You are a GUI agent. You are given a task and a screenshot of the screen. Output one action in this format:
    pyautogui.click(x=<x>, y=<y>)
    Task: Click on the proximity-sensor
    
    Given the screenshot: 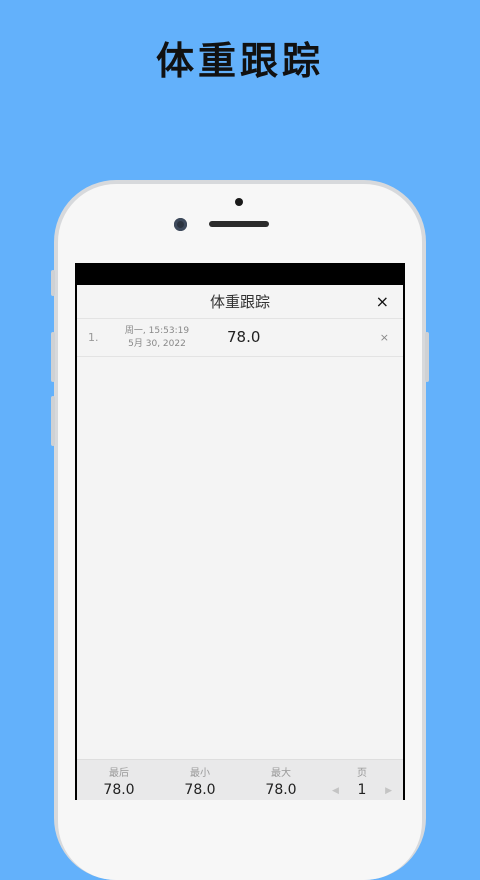 What is the action you would take?
    pyautogui.click(x=239, y=202)
    